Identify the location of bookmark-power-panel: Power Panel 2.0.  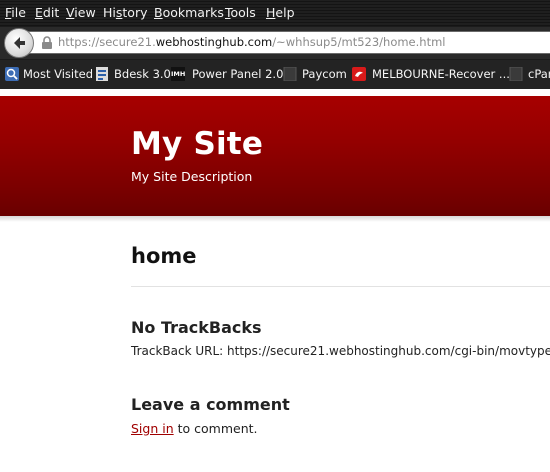
(237, 74).